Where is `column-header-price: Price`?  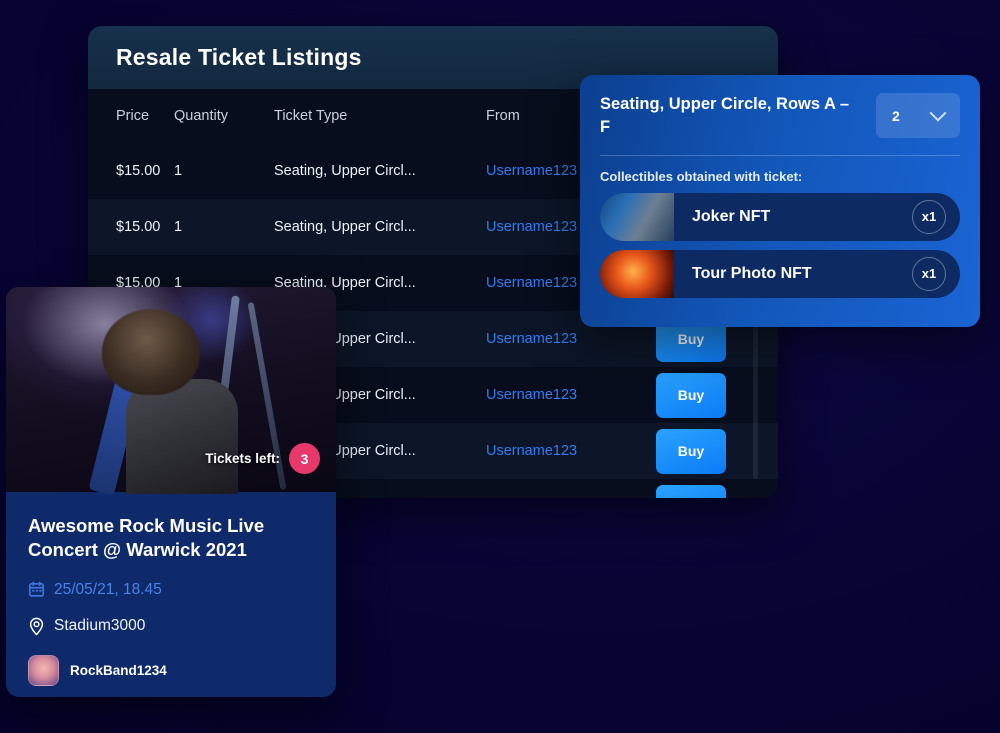
column-header-price: Price is located at coordinates (133, 116).